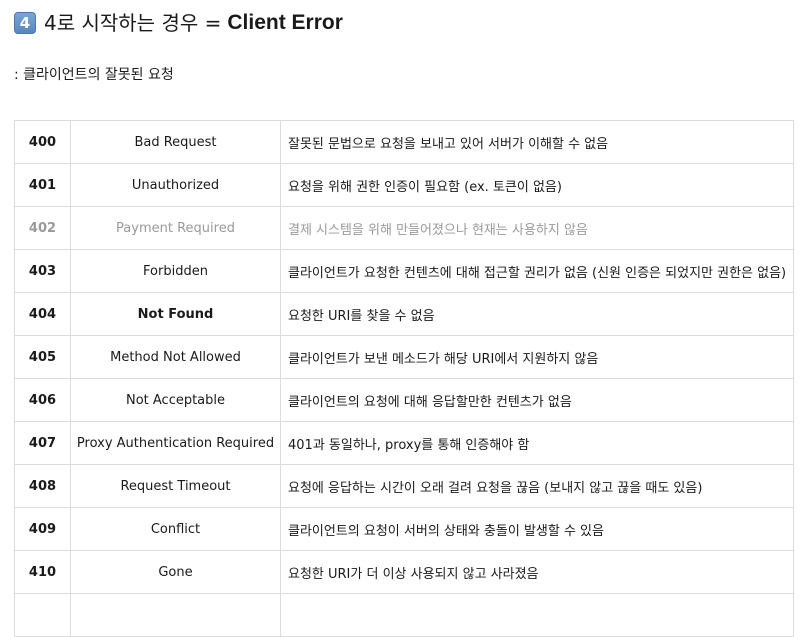  I want to click on status-code: 410, so click(42, 572).